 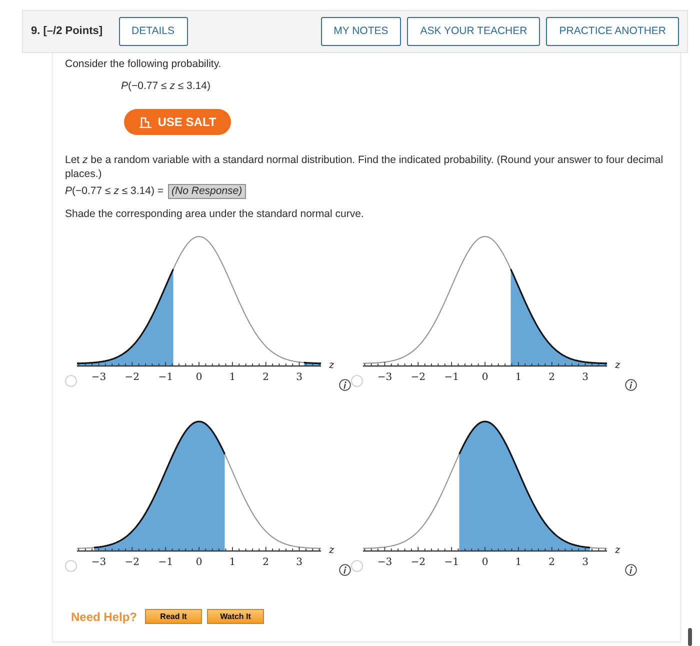 What do you see at coordinates (145, 122) in the screenshot?
I see `bar-outline-icon` at bounding box center [145, 122].